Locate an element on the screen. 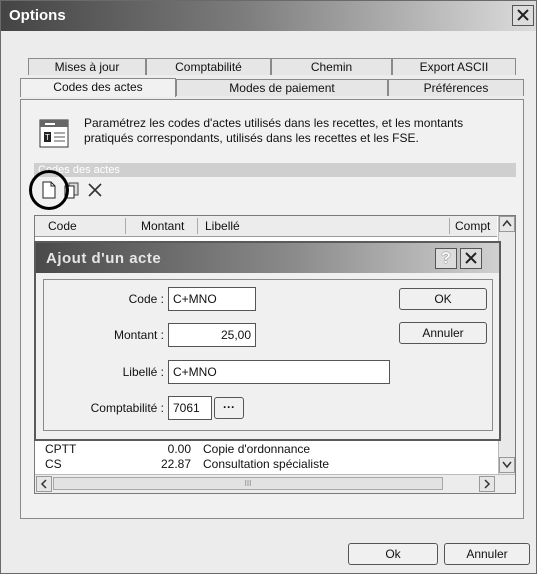 Image resolution: width=537 pixels, height=574 pixels. libelle-field: C+MNO is located at coordinates (279, 372).